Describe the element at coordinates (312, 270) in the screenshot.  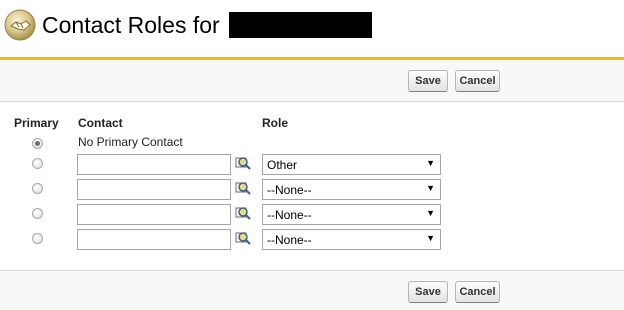
I see `divider-bottom` at that location.